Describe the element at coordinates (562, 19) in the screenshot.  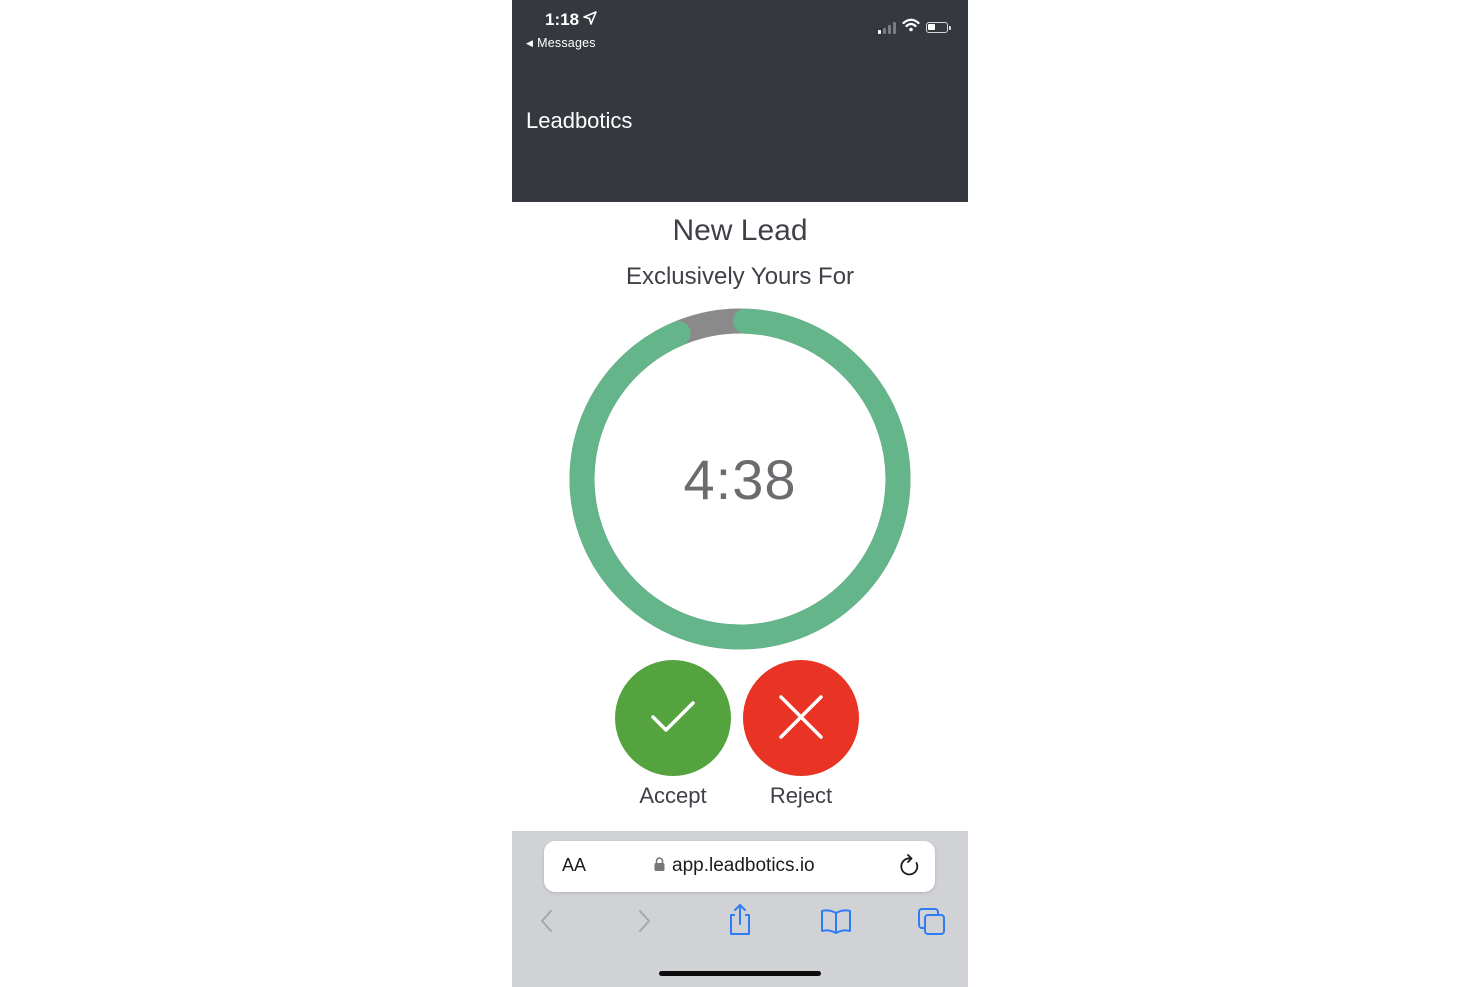
I see `status-time-text: 1:18` at that location.